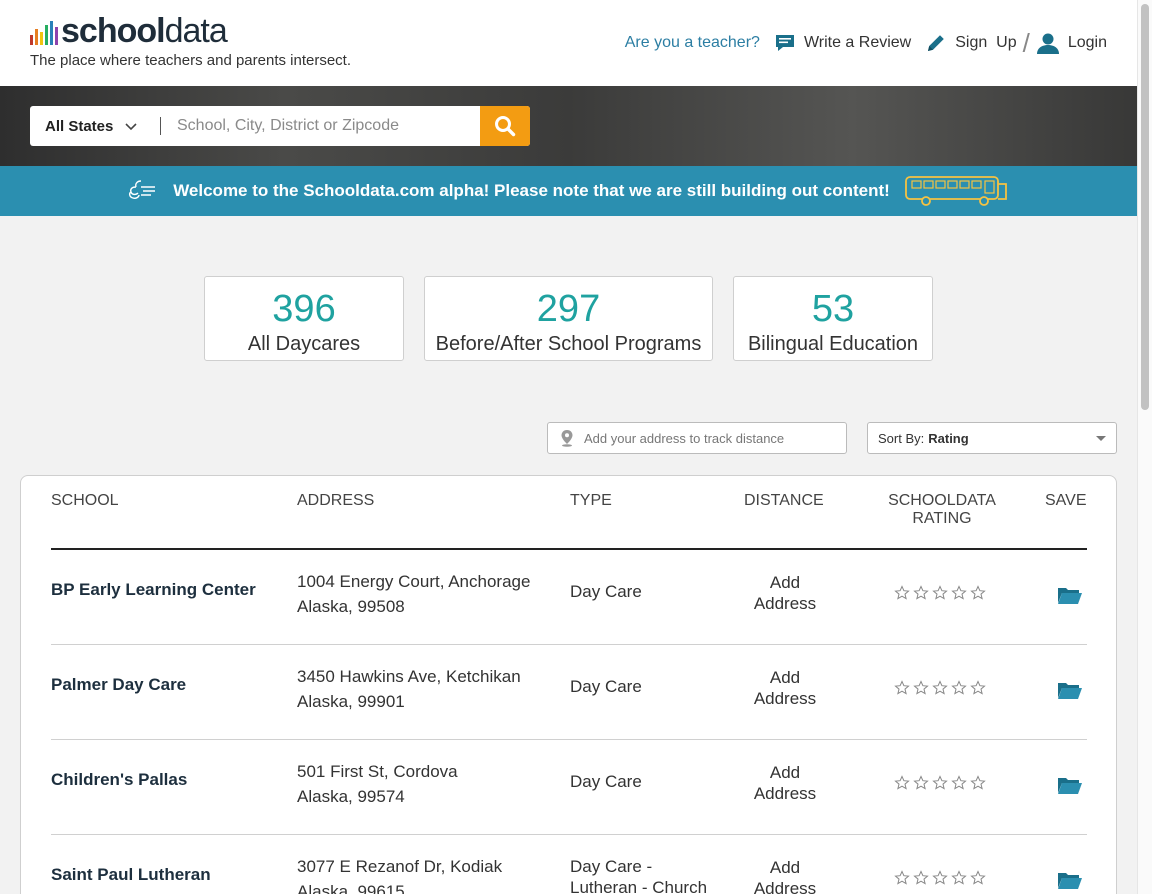  I want to click on stat-card-daycares: 396 All Daycares, so click(304, 318).